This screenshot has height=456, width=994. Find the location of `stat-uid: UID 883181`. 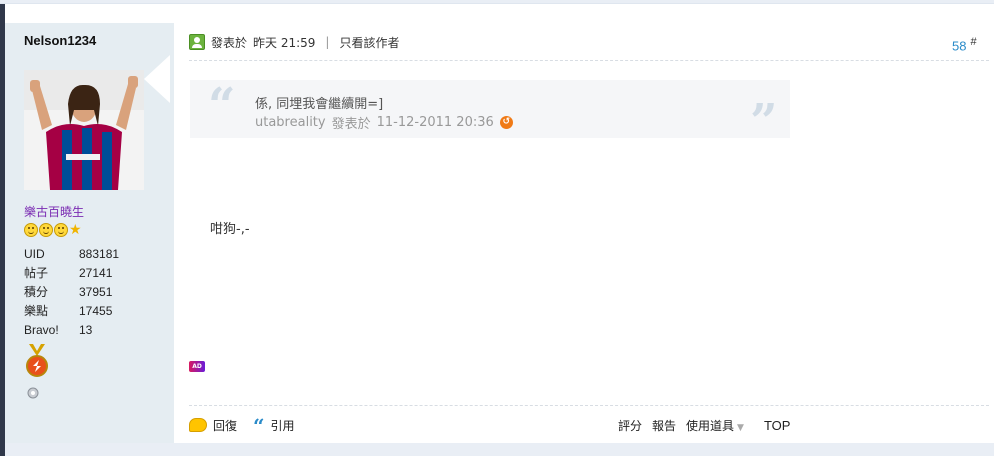

stat-uid: UID 883181 is located at coordinates (71, 256).